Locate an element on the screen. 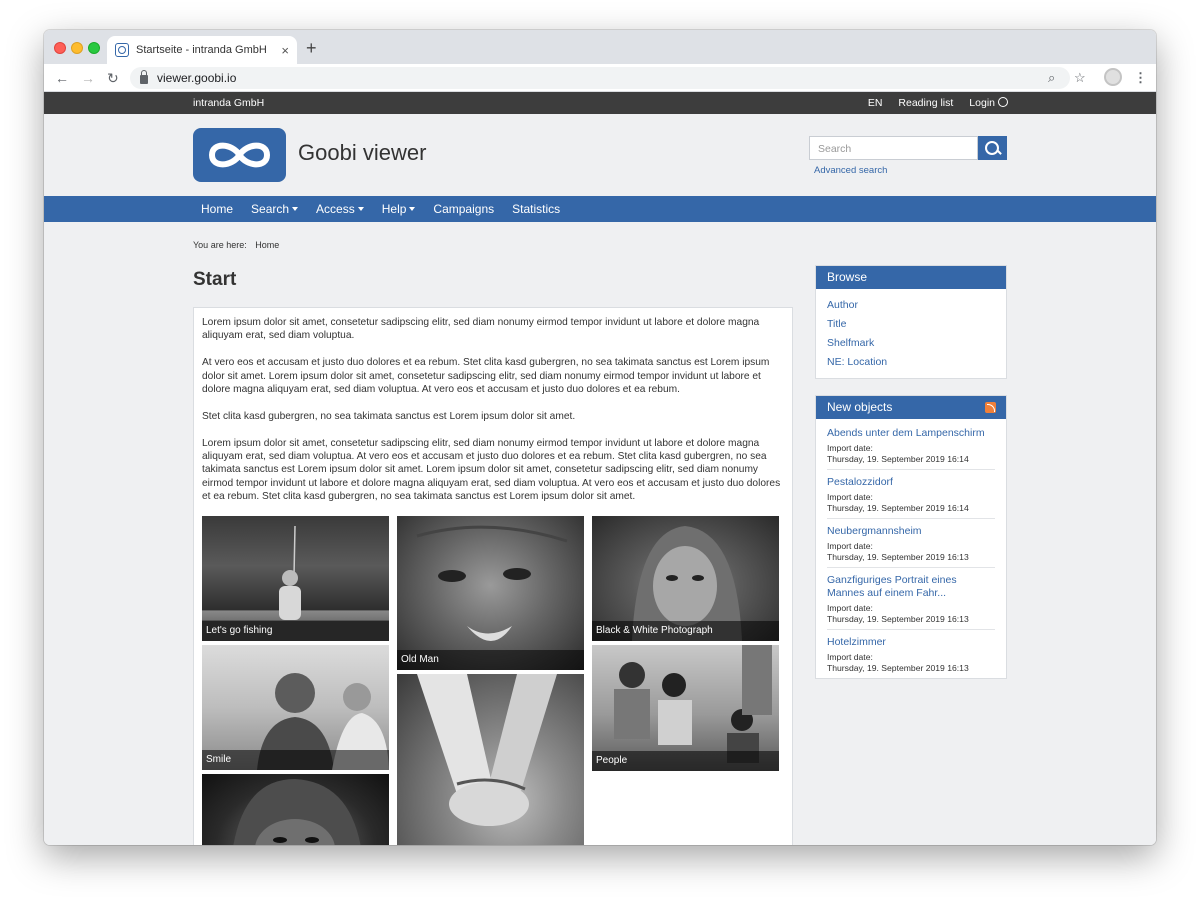  url-text: viewer.goobi.io is located at coordinates (197, 78).